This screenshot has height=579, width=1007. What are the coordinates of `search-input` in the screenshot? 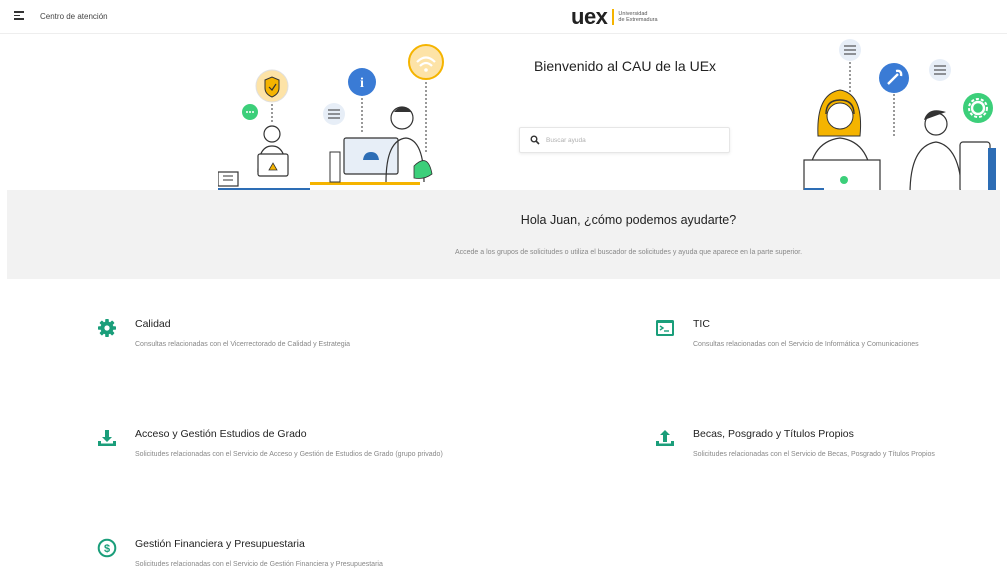 It's located at (636, 140).